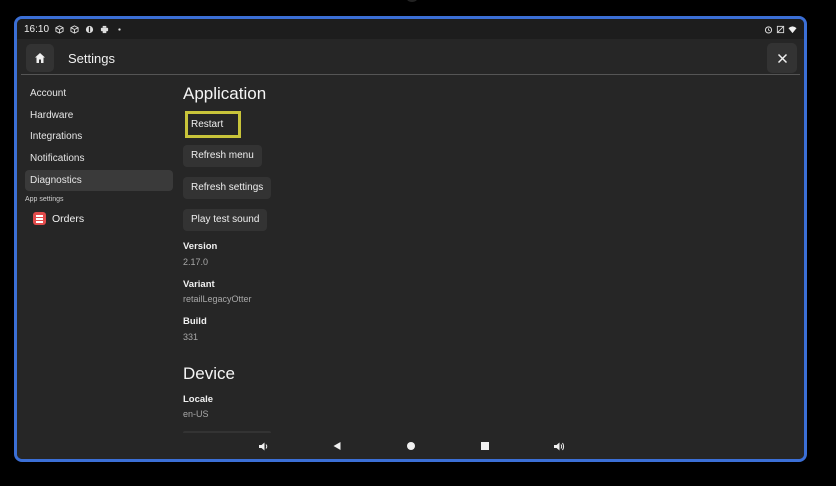  I want to click on shield-icon, so click(89, 29).